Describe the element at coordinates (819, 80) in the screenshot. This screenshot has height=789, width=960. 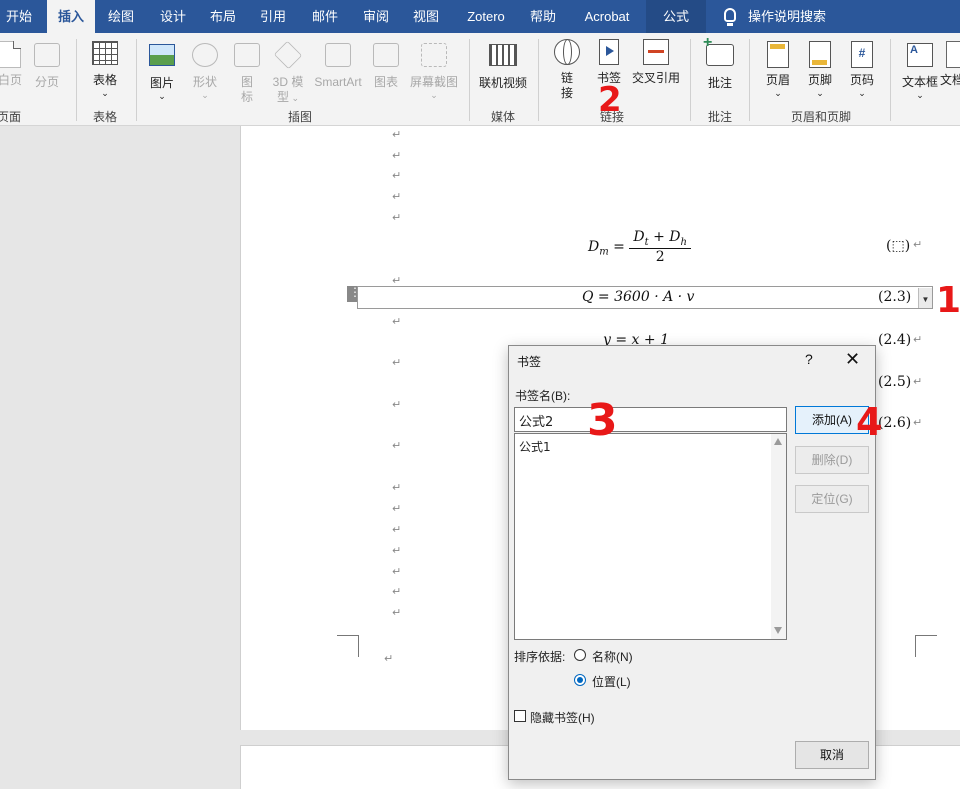
I see `footer-label: 页脚` at that location.